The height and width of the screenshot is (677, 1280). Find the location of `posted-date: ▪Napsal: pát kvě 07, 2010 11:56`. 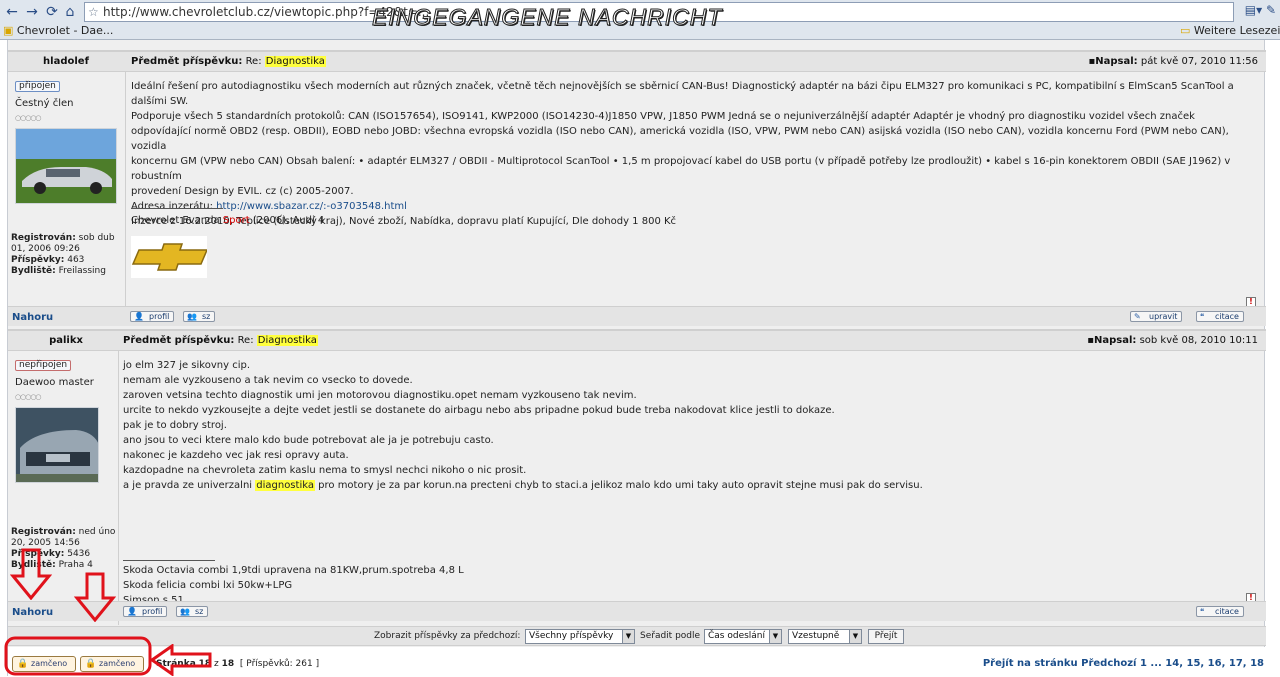

posted-date: ▪Napsal: pát kvě 07, 2010 11:56 is located at coordinates (1173, 61).